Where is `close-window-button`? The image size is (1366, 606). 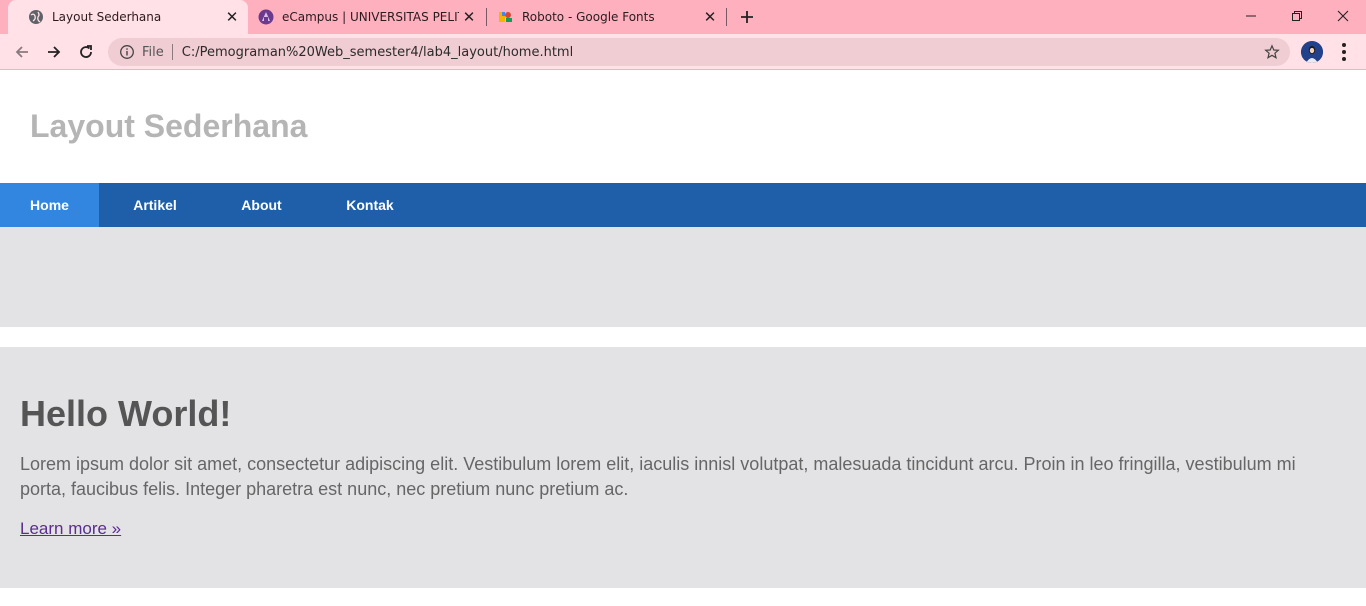
close-window-button is located at coordinates (1343, 16).